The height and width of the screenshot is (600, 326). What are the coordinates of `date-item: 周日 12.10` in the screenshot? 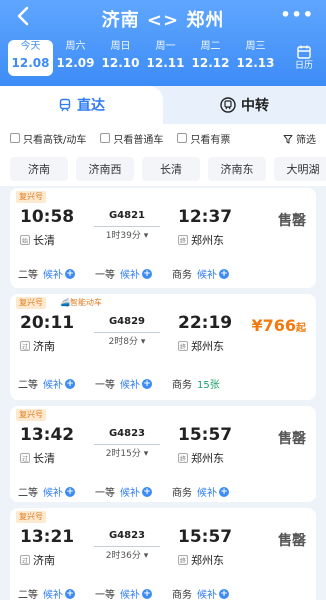 It's located at (120, 58).